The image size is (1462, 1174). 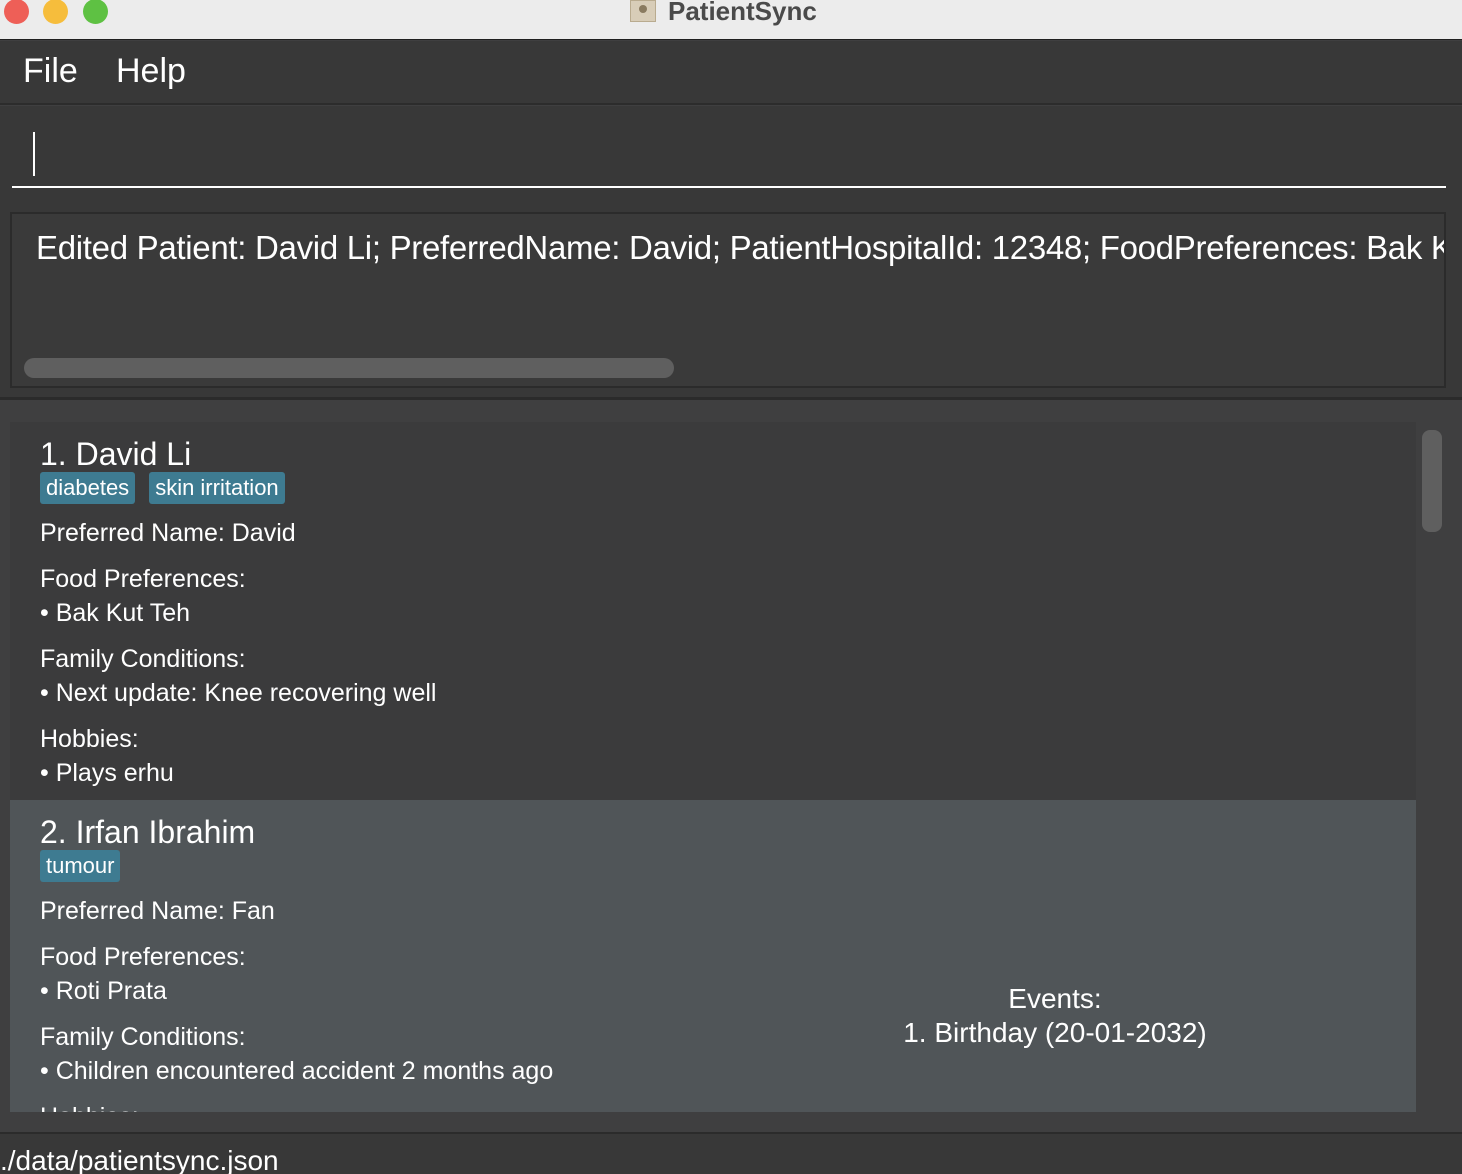 I want to click on vertical-scrollbar, so click(x=1432, y=481).